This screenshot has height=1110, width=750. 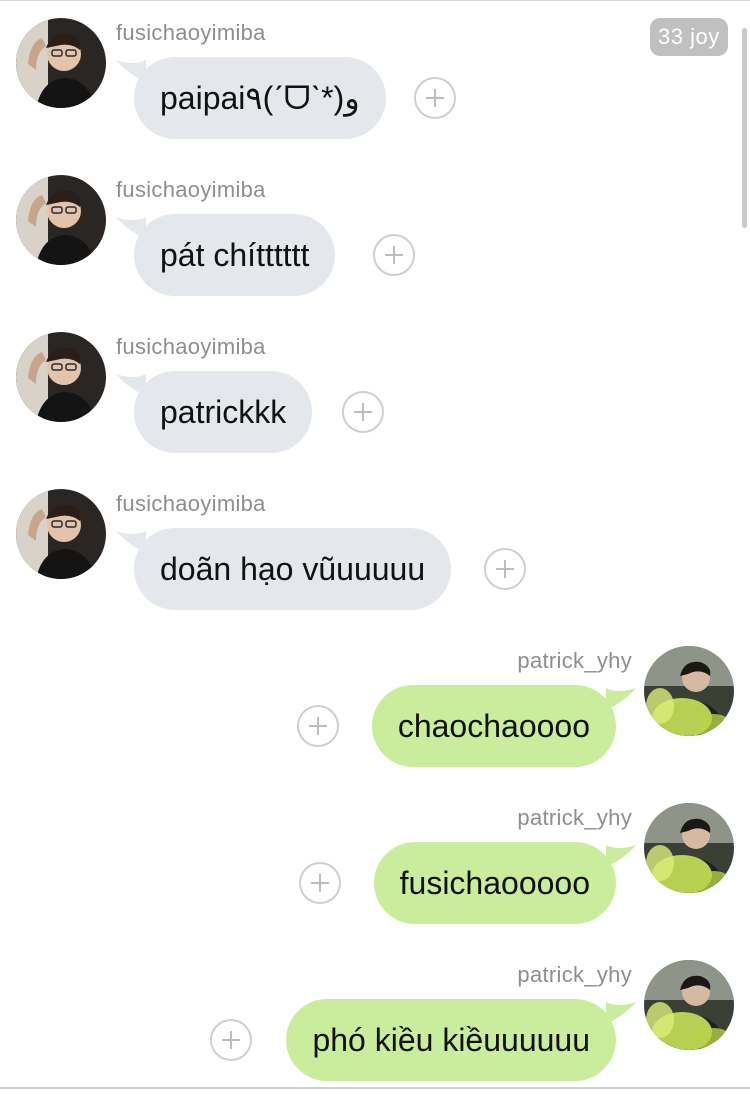 I want to click on chat-message: fusichaoyimiba doãn hạo vũuuuuu, so click(x=375, y=564).